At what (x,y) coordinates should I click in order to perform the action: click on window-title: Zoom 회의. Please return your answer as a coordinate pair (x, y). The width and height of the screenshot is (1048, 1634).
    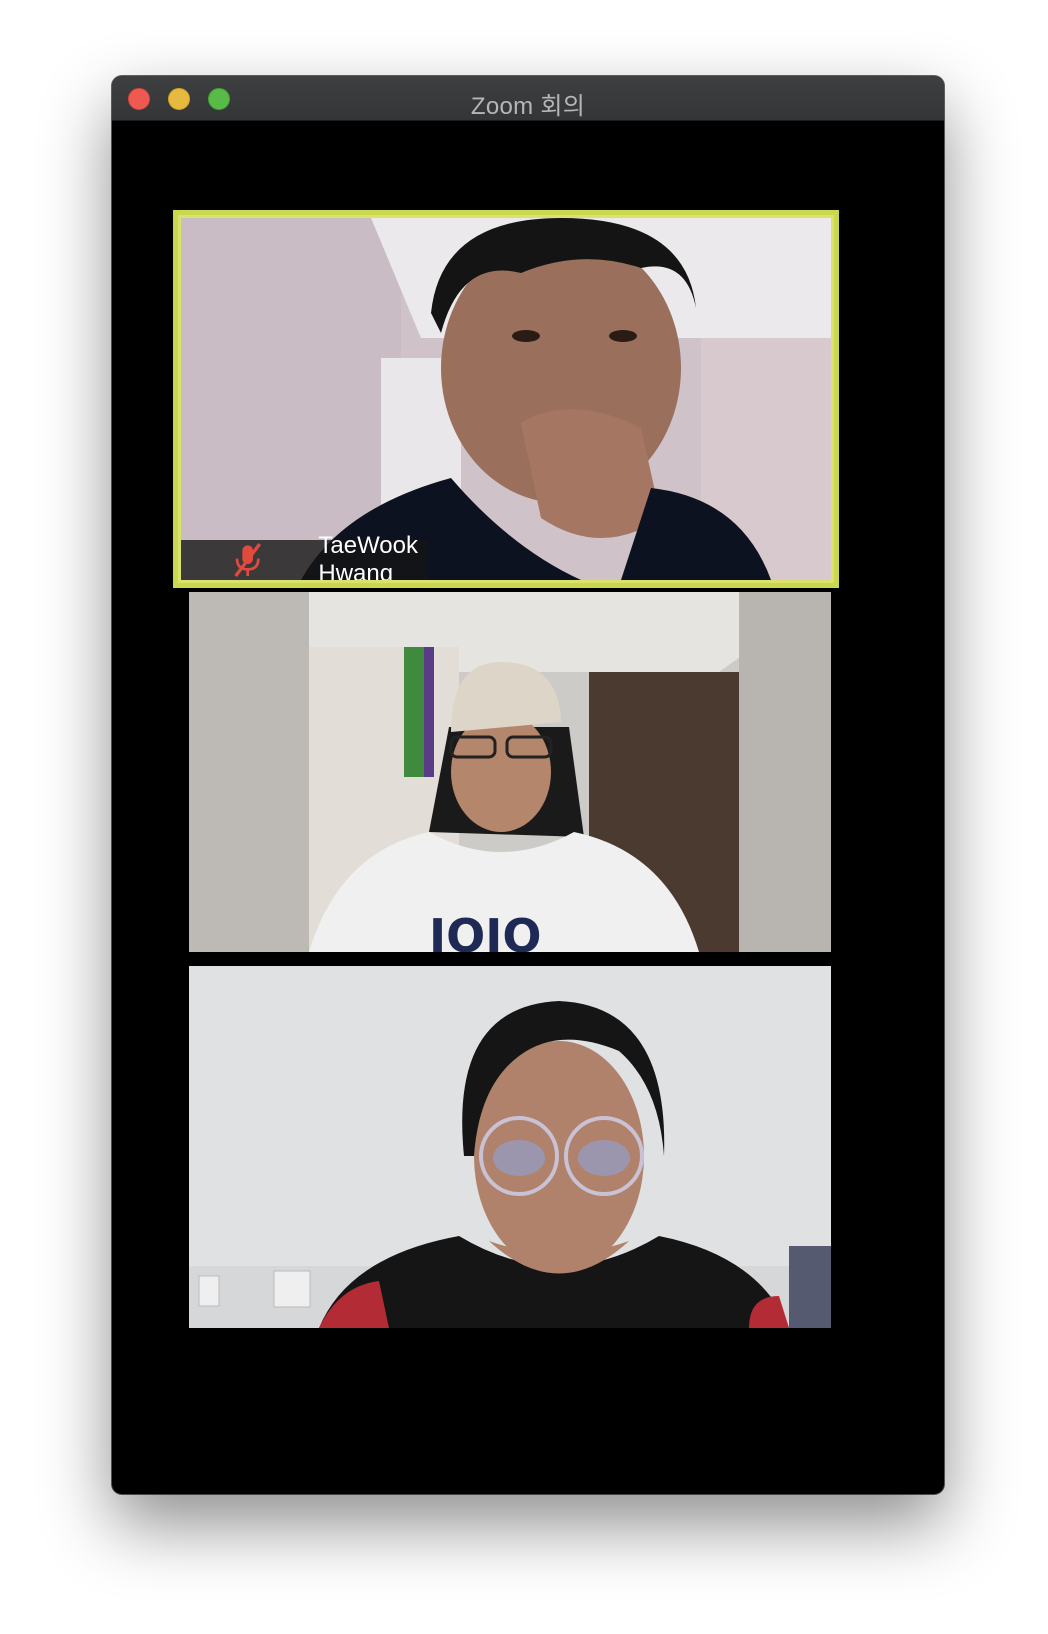
    Looking at the image, I should click on (528, 106).